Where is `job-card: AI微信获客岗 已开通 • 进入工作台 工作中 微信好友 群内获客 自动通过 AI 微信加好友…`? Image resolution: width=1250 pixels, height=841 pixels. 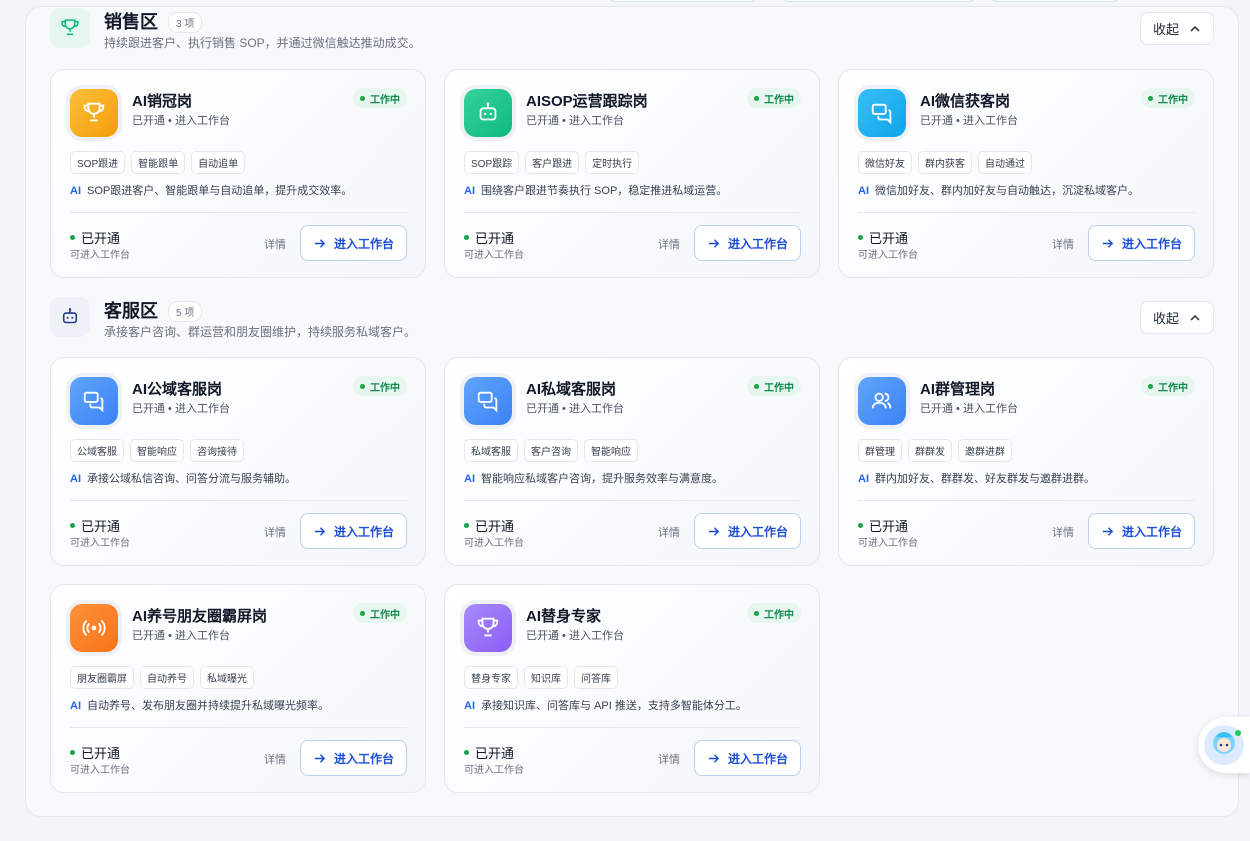 job-card: AI微信获客岗 已开通 • 进入工作台 工作中 微信好友 群内获客 自动通过 AI 微信加好友… is located at coordinates (1026, 173).